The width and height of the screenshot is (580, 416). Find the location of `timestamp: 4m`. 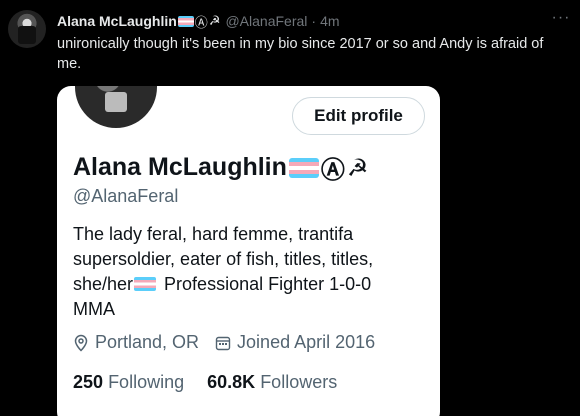

timestamp: 4m is located at coordinates (329, 21).